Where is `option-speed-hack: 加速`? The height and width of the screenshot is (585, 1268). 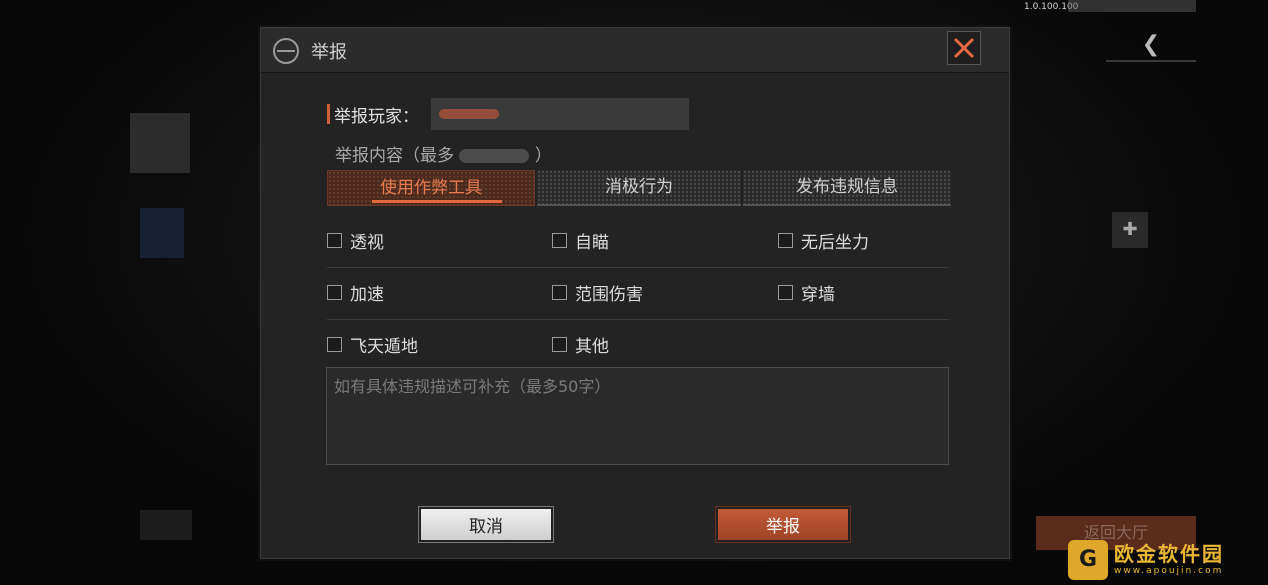
option-speed-hack: 加速 is located at coordinates (355, 292).